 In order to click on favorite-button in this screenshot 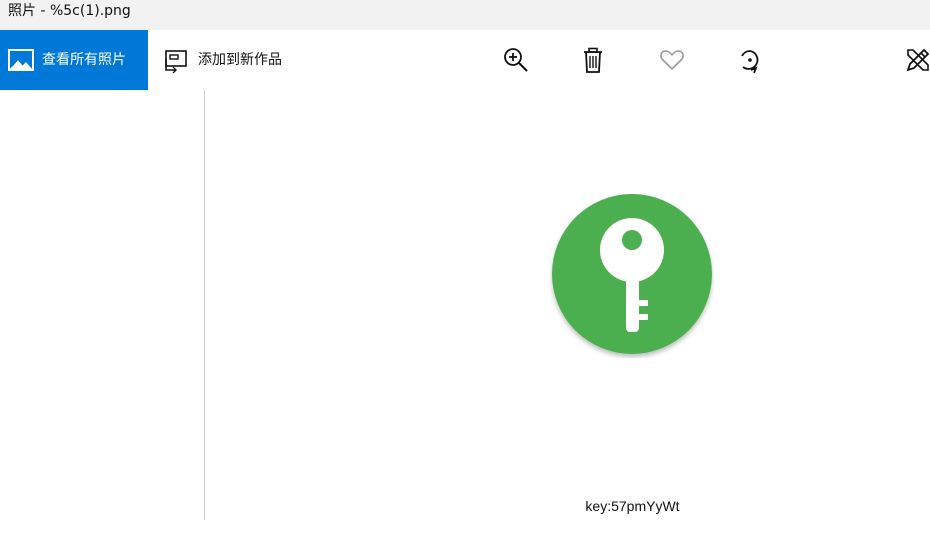, I will do `click(672, 60)`.